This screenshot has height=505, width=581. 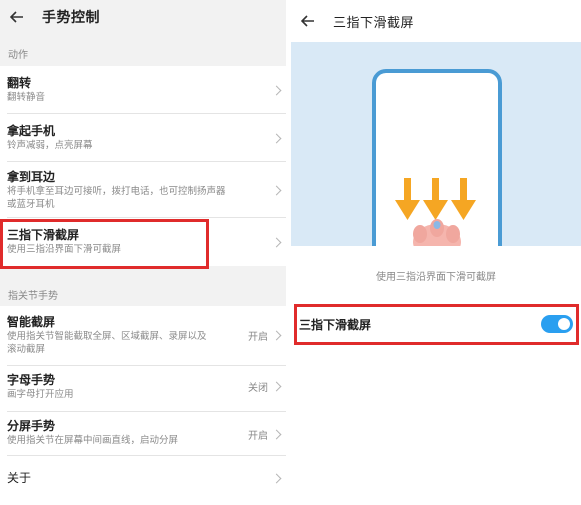 What do you see at coordinates (93, 440) in the screenshot?
I see `item-subtitle: 使用指关节在屏幕中间画直线，启动分屏` at bounding box center [93, 440].